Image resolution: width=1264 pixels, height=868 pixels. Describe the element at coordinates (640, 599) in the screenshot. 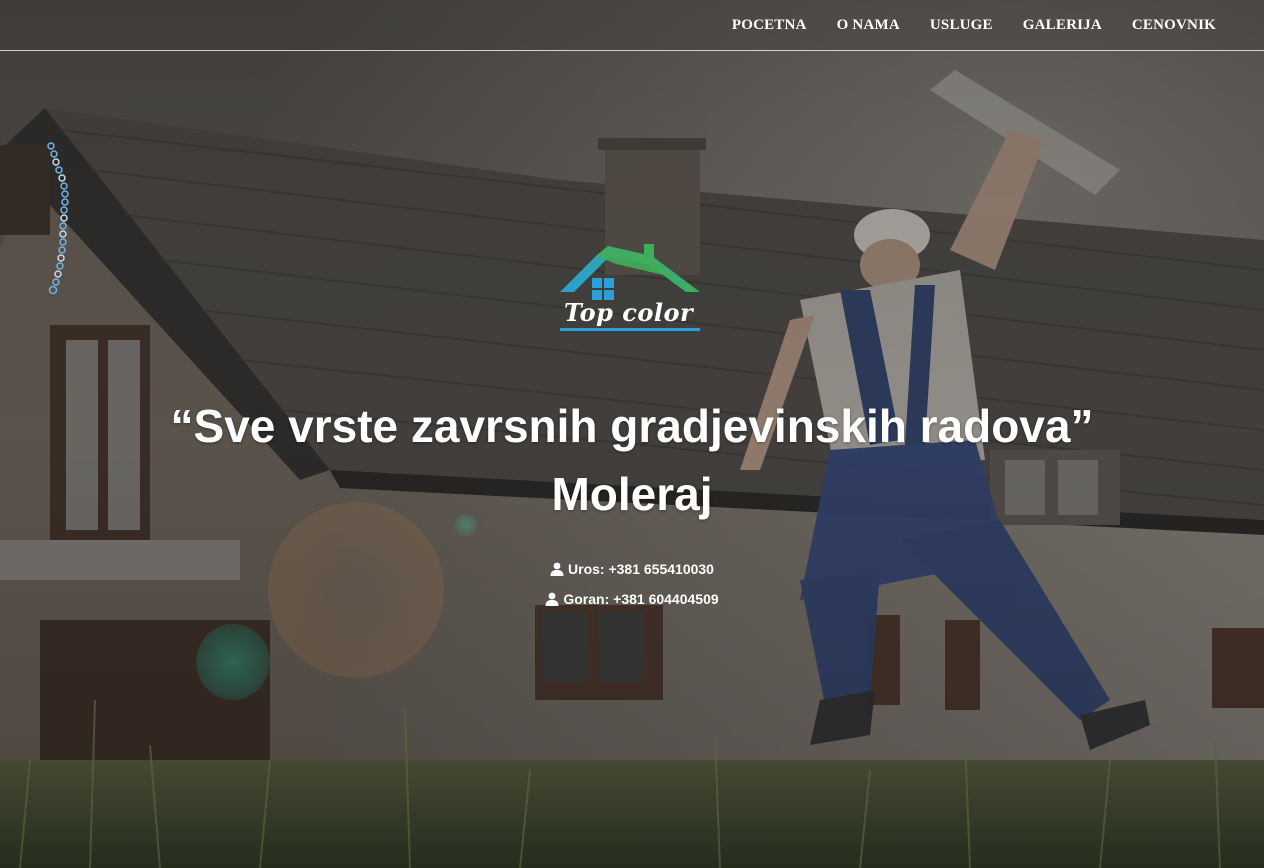

I see `contact-text-goran: Goran: +381 604404509` at that location.